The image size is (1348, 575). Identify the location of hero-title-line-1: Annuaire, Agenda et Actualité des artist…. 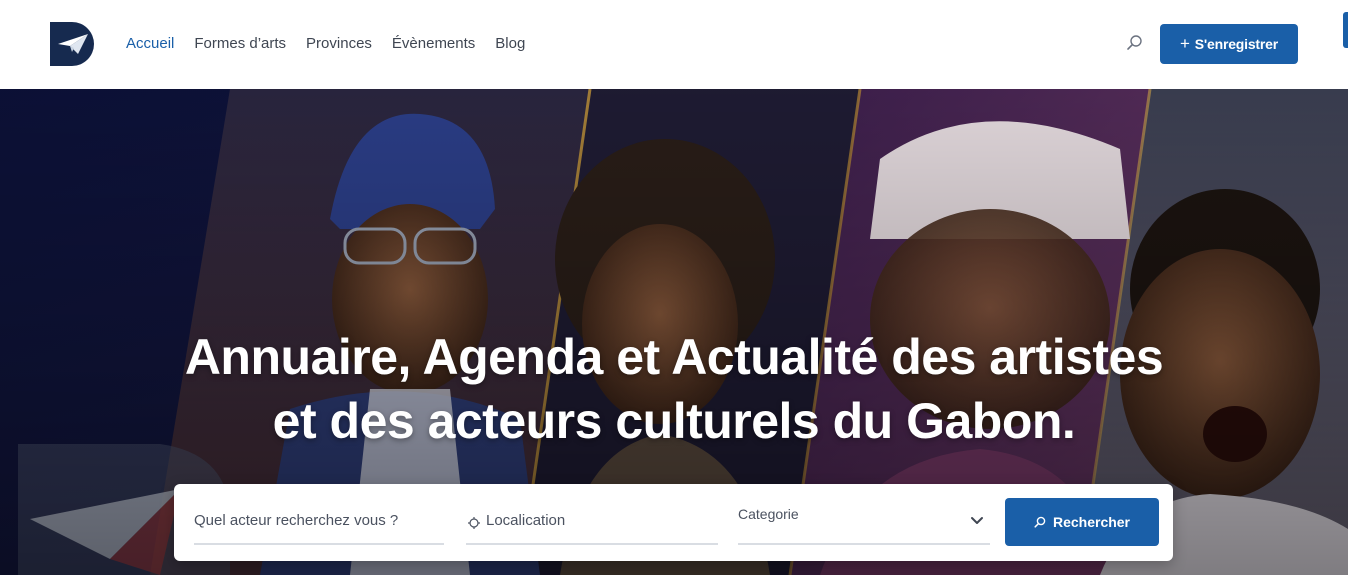
(674, 357).